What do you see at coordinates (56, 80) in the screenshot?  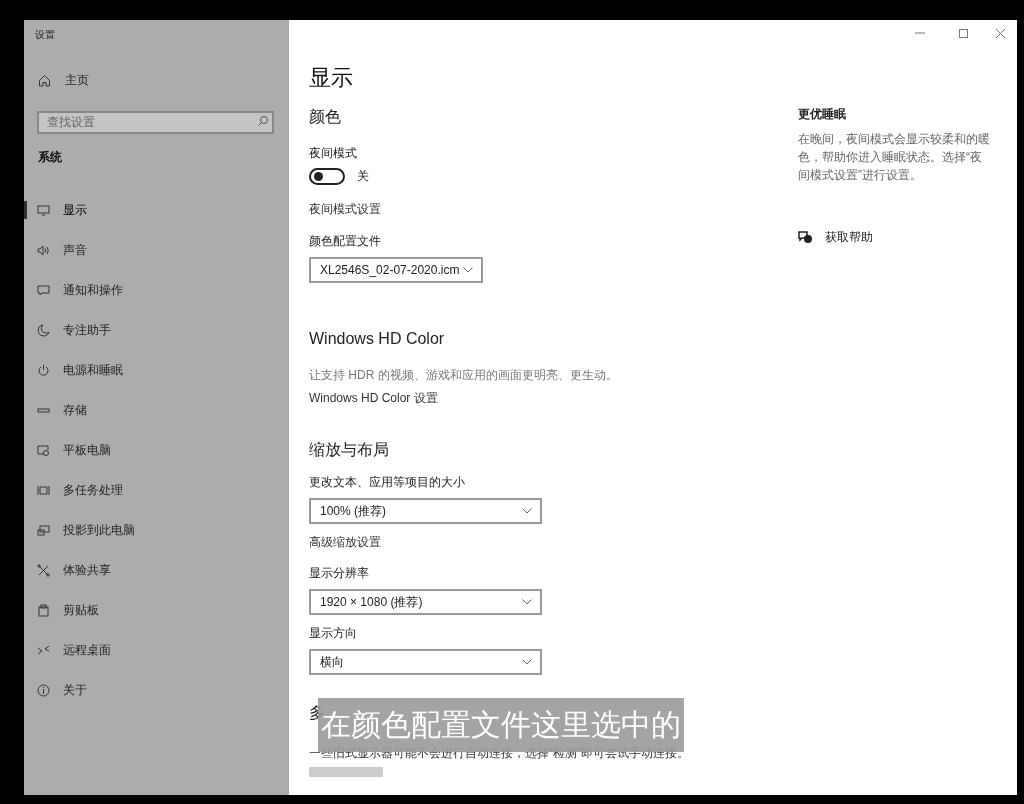 I see `home-link: 主页` at bounding box center [56, 80].